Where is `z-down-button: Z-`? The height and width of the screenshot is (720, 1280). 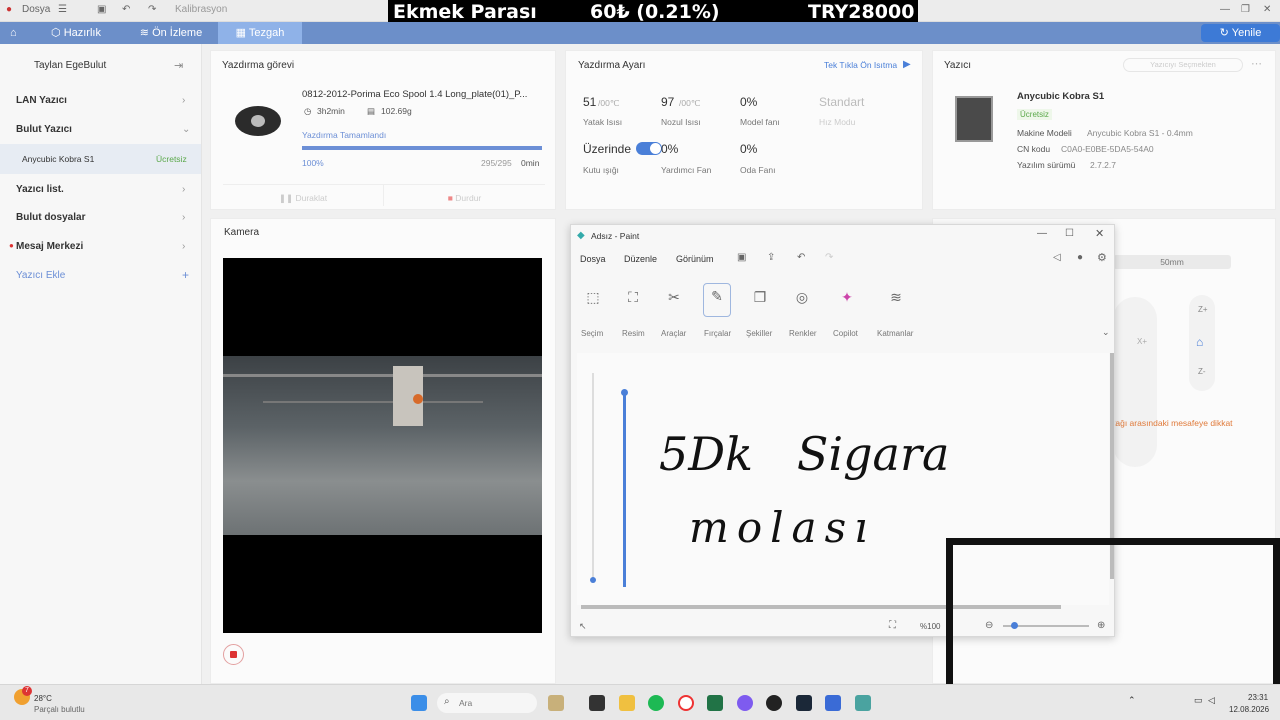
z-down-button: Z- is located at coordinates (1202, 371).